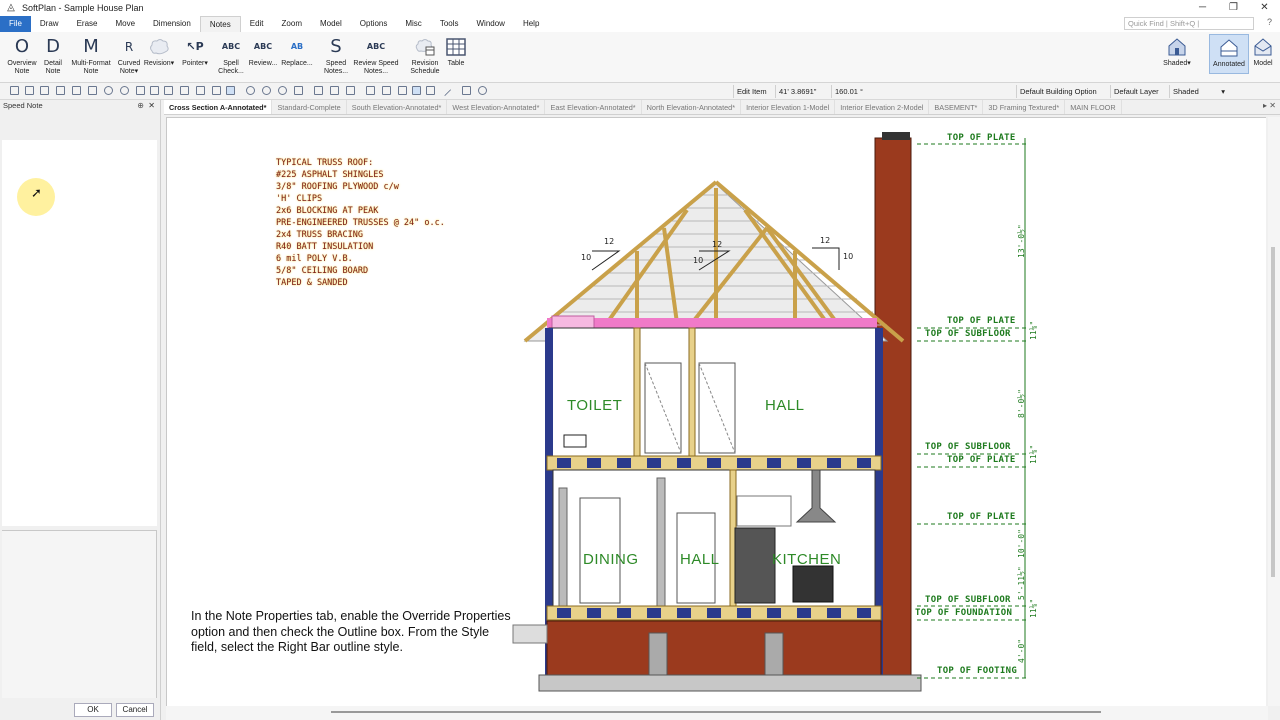  I want to click on curved-note-button: R Curved Note▾, so click(129, 55).